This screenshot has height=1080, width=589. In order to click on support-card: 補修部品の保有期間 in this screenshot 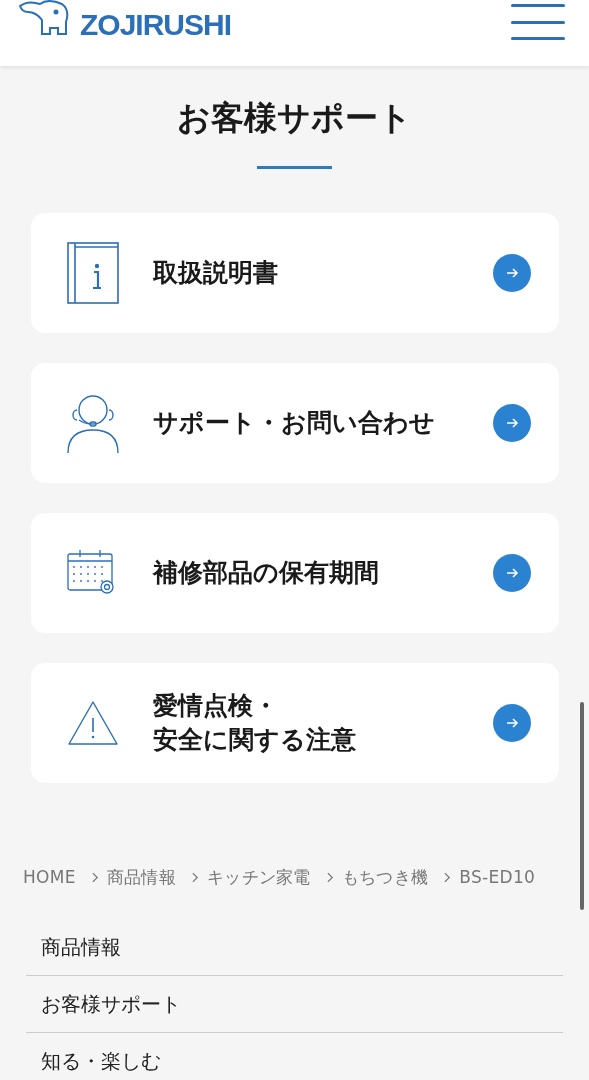, I will do `click(295, 573)`.